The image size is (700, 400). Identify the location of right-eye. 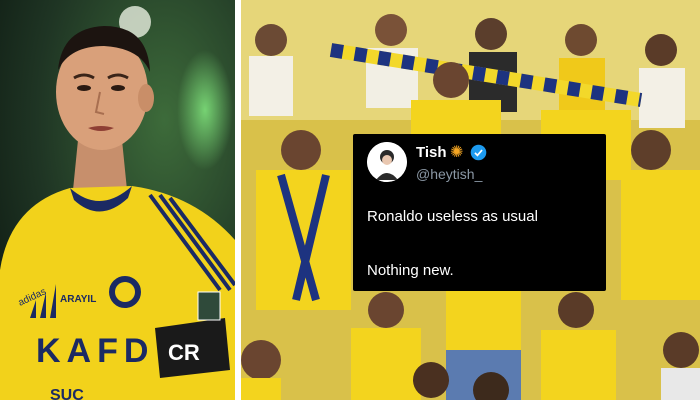
(118, 88).